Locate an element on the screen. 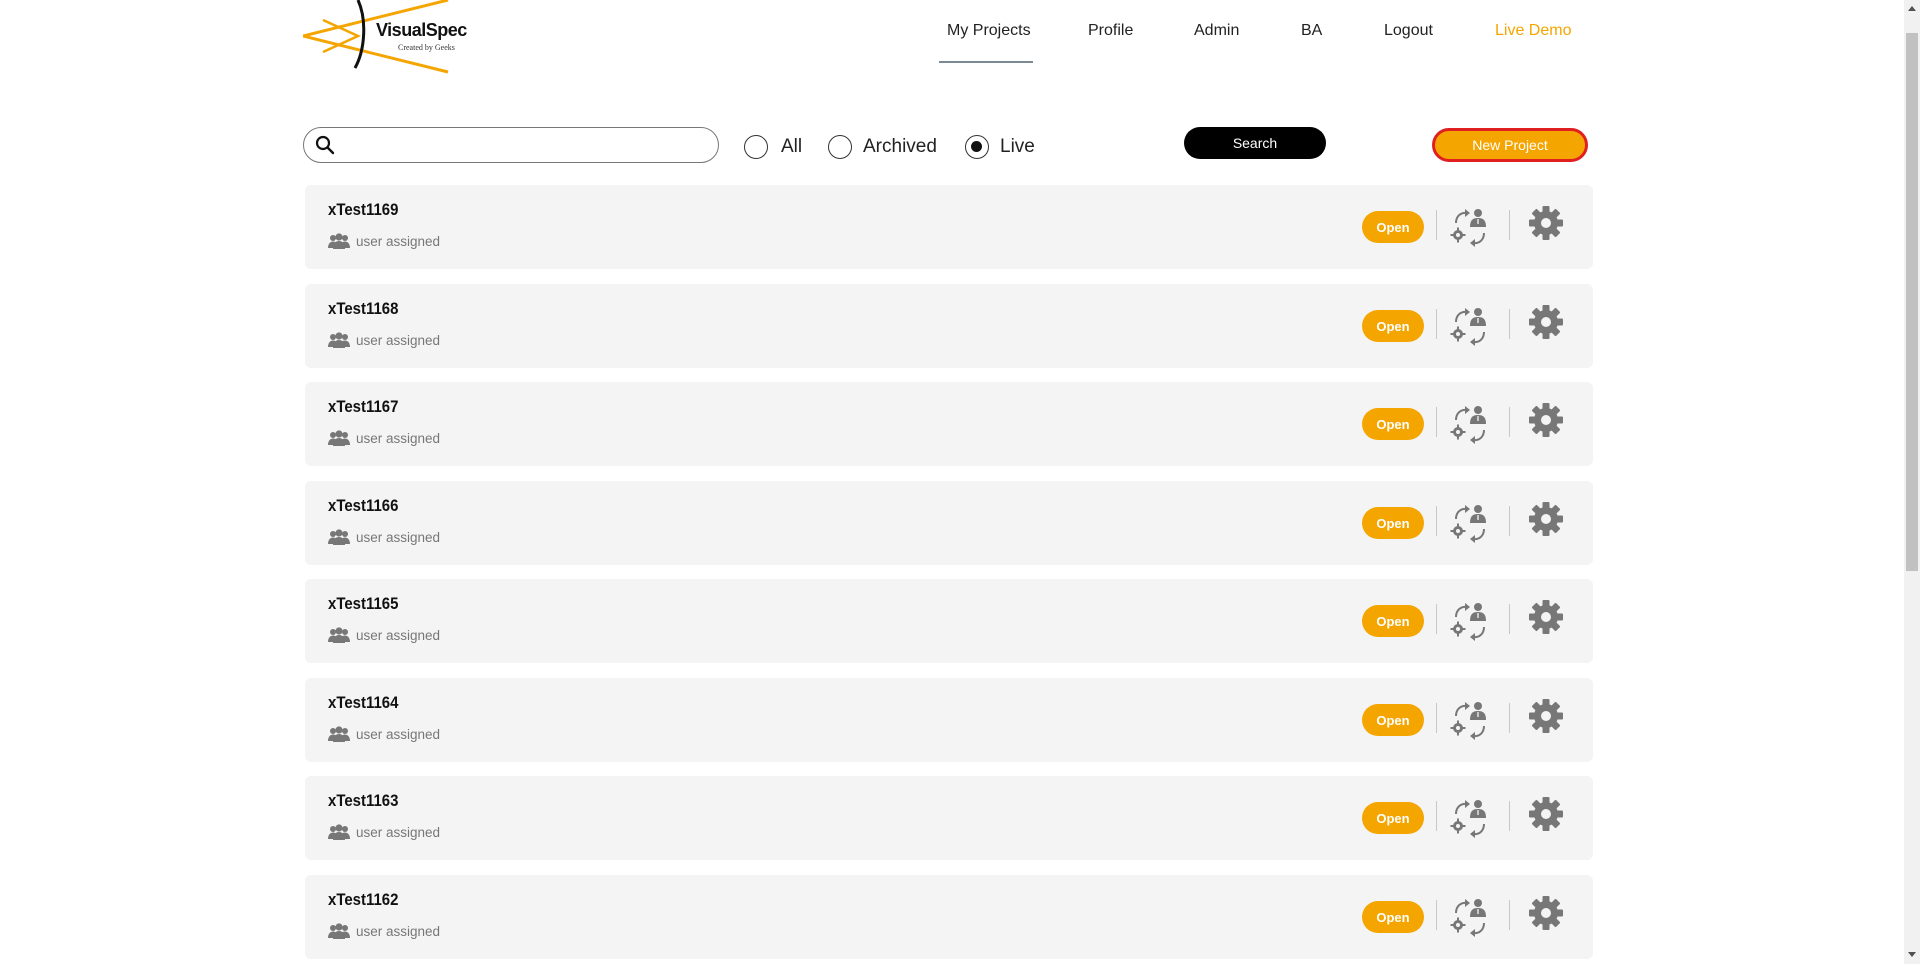  project-row: xTest1169 user assigned Open is located at coordinates (949, 227).